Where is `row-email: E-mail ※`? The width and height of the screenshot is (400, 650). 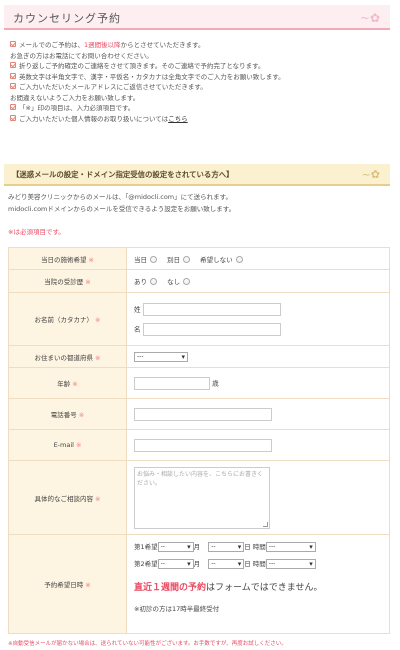
row-email: E-mail ※ is located at coordinates (199, 445).